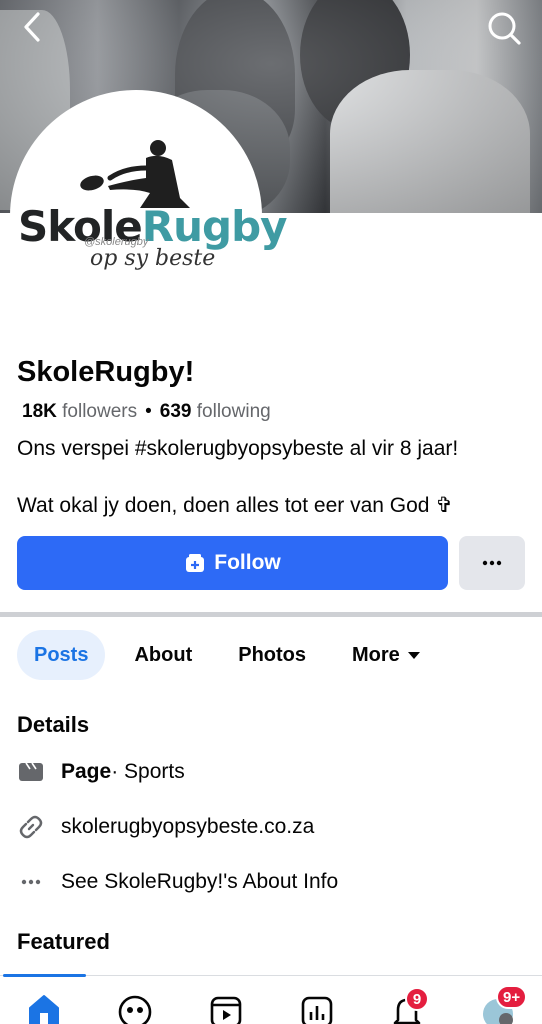 Image resolution: width=542 pixels, height=1024 pixels. Describe the element at coordinates (163, 655) in the screenshot. I see `tab-about: About` at that location.